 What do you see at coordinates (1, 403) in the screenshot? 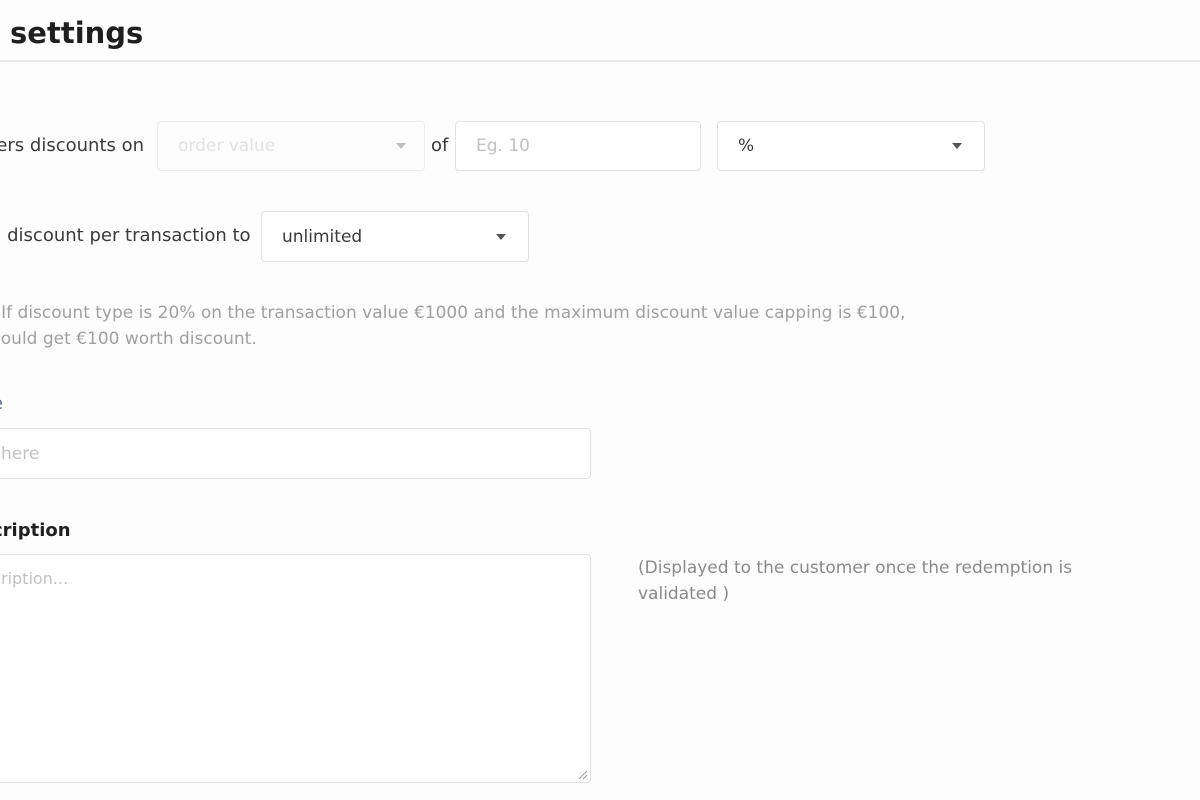
I see `name-field-label: e` at bounding box center [1, 403].